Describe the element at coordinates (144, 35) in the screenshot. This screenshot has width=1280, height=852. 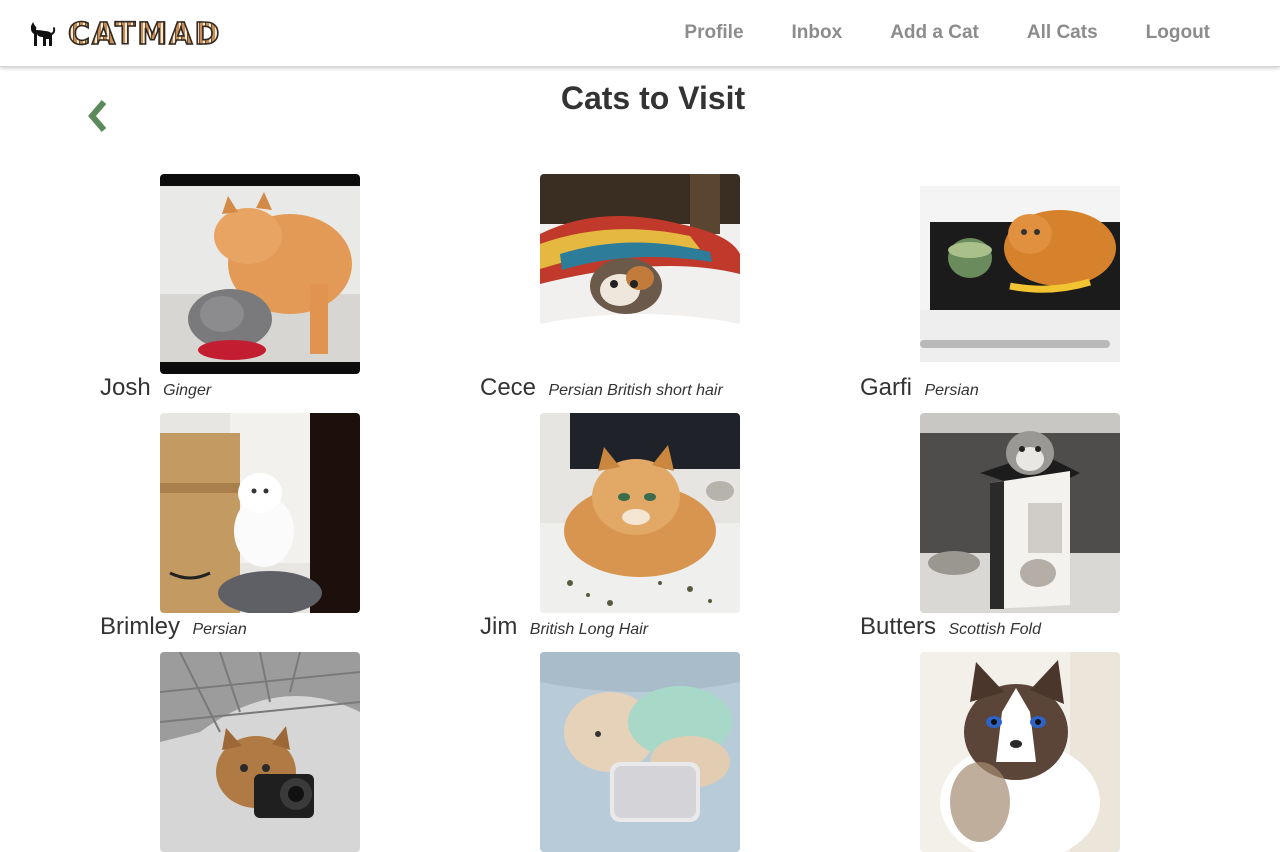
I see `brand-name: CATMAD` at that location.